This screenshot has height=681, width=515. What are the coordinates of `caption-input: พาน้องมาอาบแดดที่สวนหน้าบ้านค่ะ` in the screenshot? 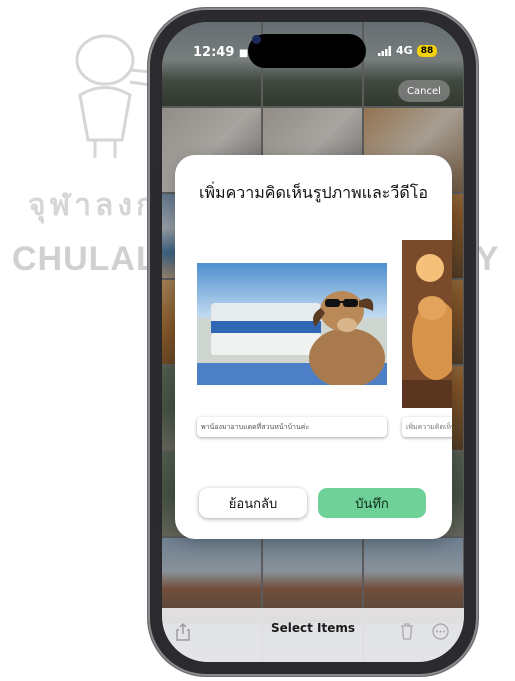 It's located at (292, 427).